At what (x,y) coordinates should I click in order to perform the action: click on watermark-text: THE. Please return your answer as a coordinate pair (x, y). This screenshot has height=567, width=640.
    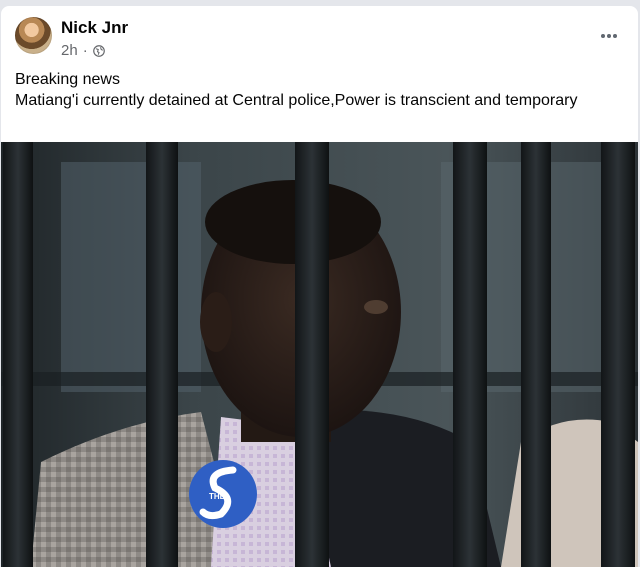
    Looking at the image, I should click on (217, 496).